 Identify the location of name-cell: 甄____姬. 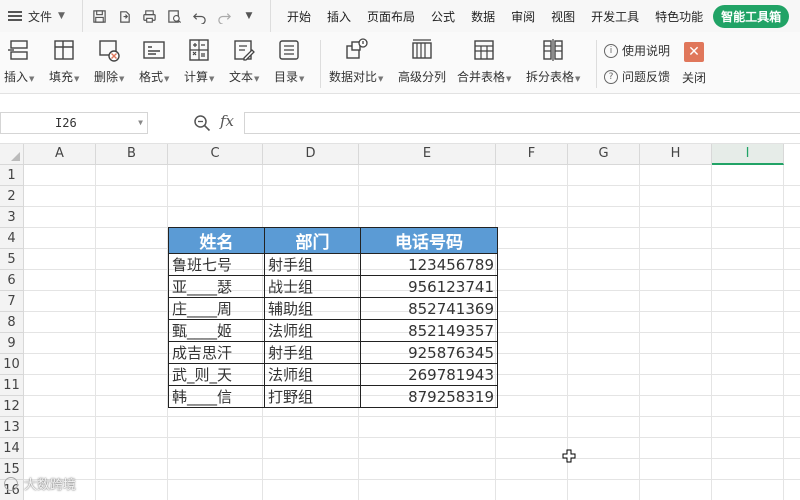
(216, 330).